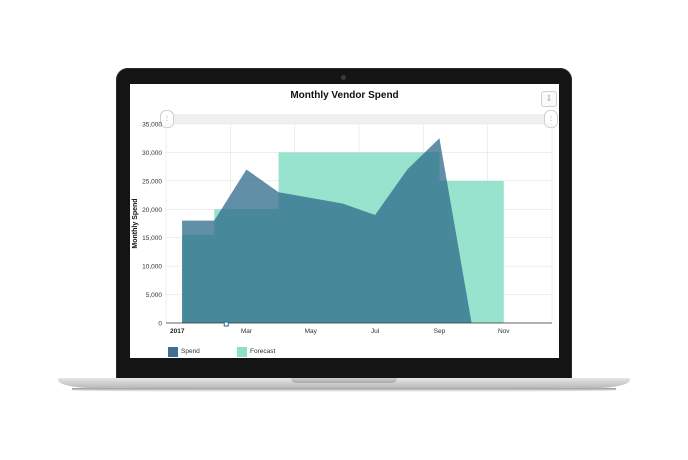 This screenshot has width=688, height=460. What do you see at coordinates (177, 331) in the screenshot?
I see `x-year-label: 2017` at bounding box center [177, 331].